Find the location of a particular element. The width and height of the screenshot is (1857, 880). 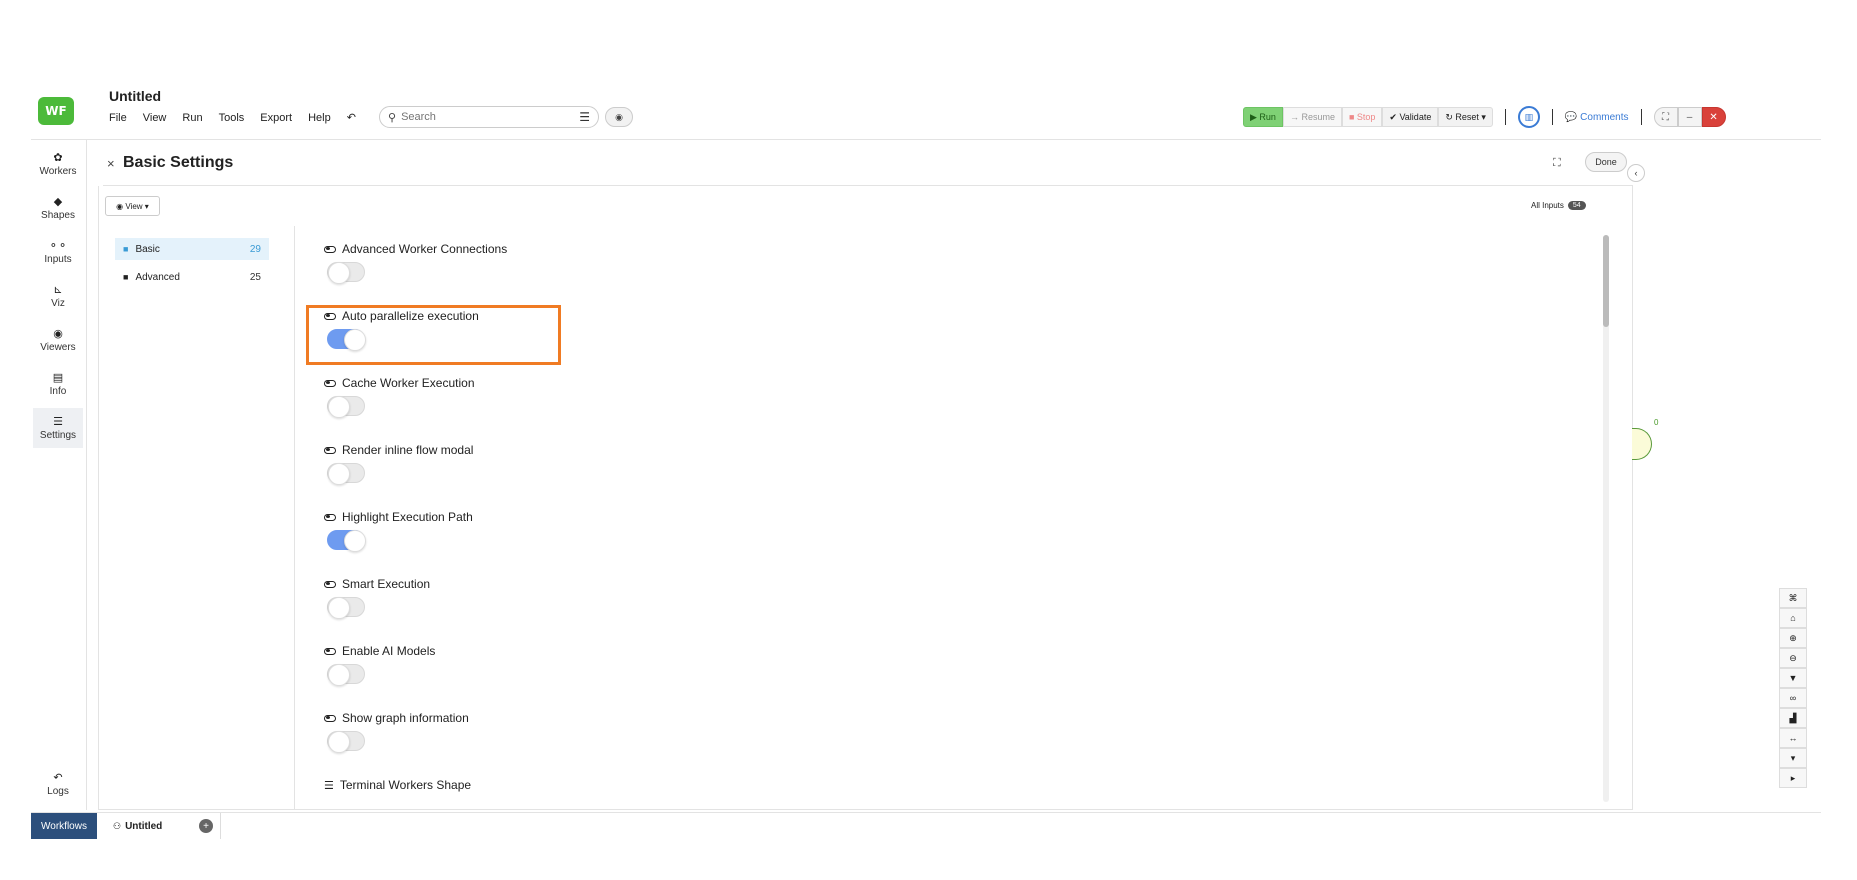

category-count: 29 is located at coordinates (255, 249).